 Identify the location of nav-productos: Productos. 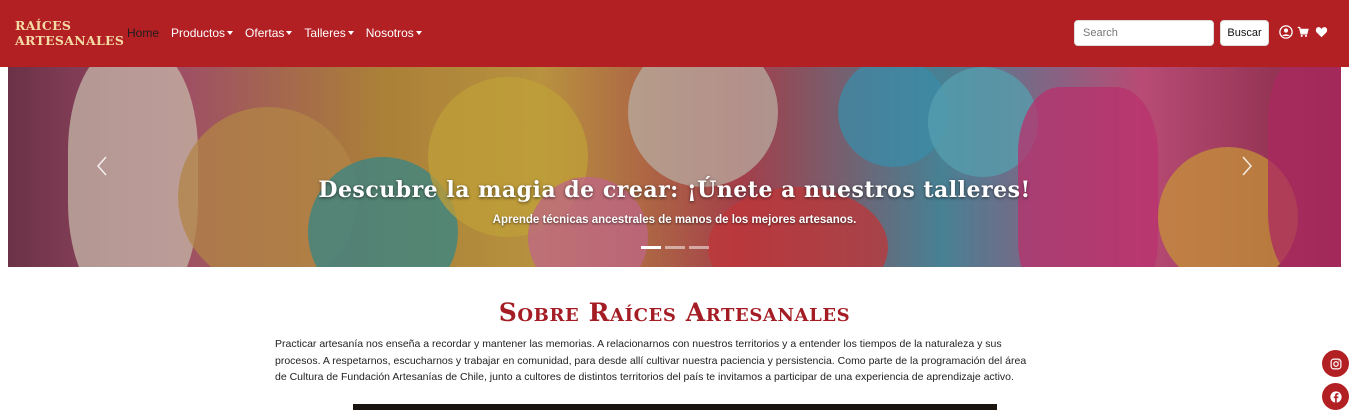
(202, 33).